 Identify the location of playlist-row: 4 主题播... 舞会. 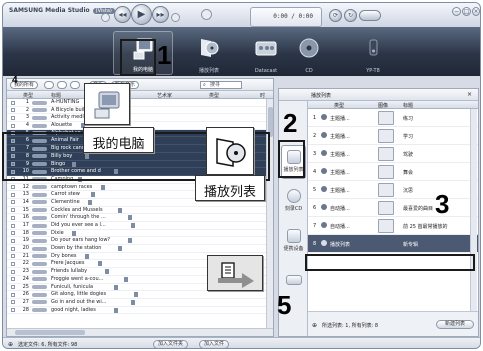
(393, 172).